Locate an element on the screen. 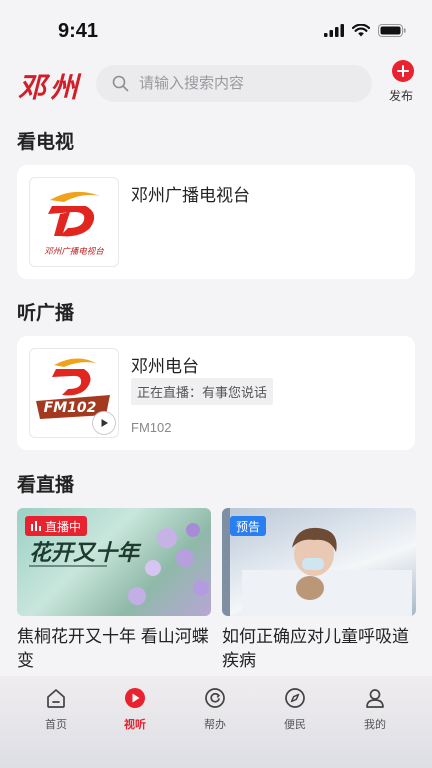 This screenshot has width=432, height=768. live-badge: 直播中 is located at coordinates (56, 526).